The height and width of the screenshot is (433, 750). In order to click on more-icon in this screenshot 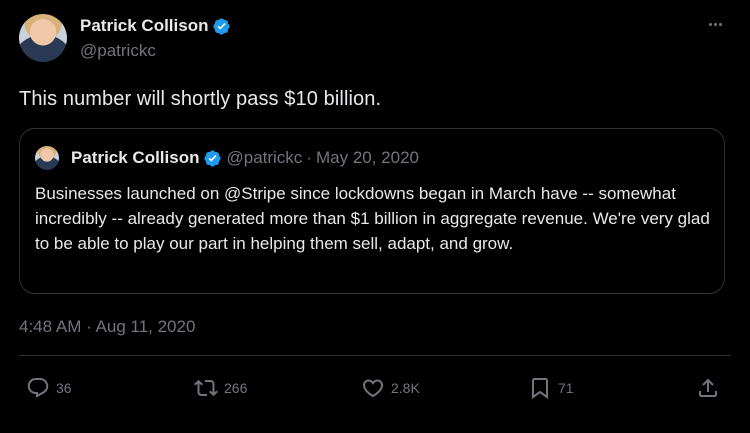, I will do `click(715, 24)`.